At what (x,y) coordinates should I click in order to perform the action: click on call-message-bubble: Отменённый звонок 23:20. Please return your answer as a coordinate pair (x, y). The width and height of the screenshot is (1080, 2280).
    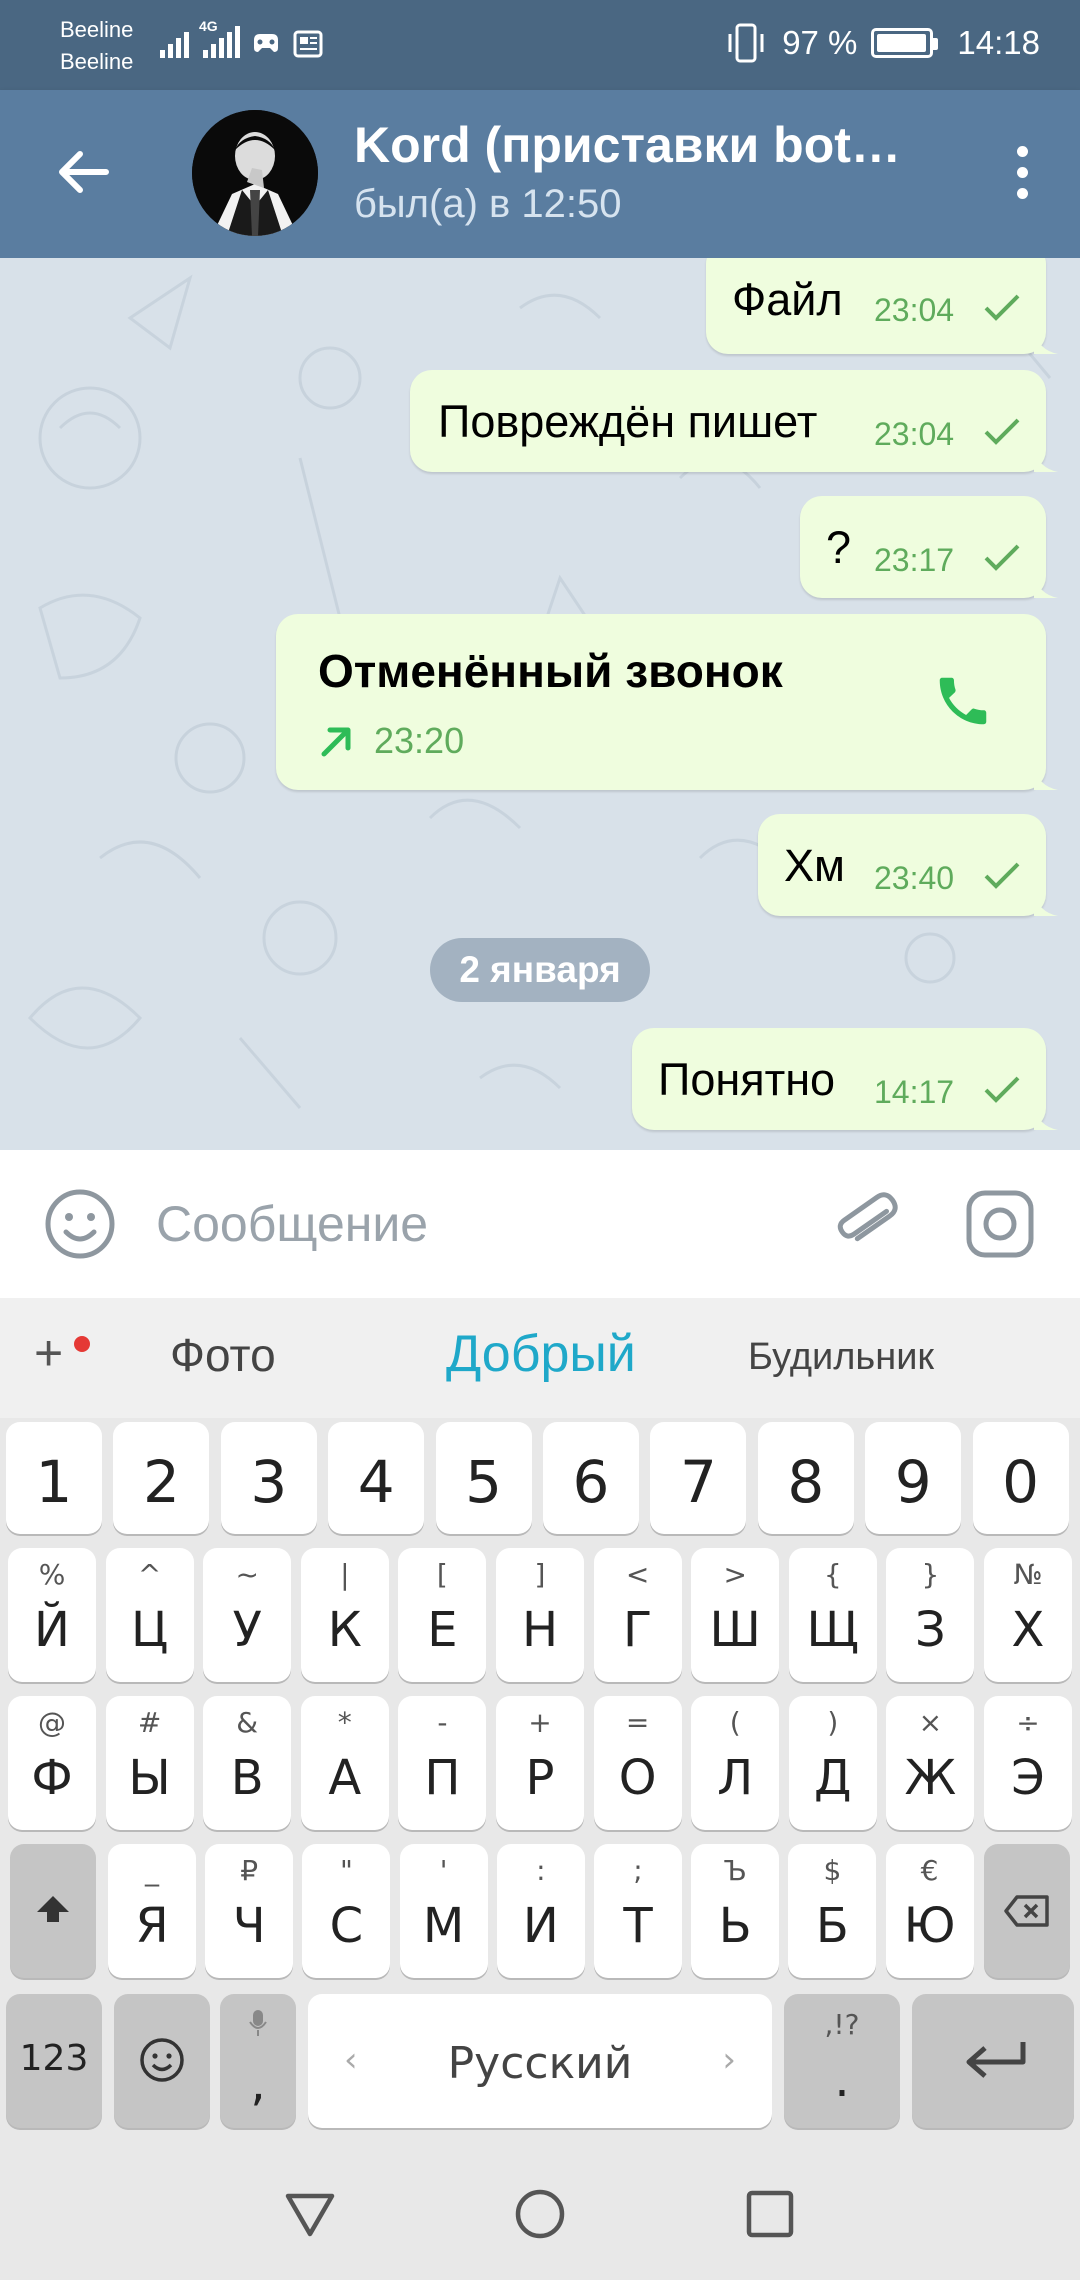
    Looking at the image, I should click on (667, 702).